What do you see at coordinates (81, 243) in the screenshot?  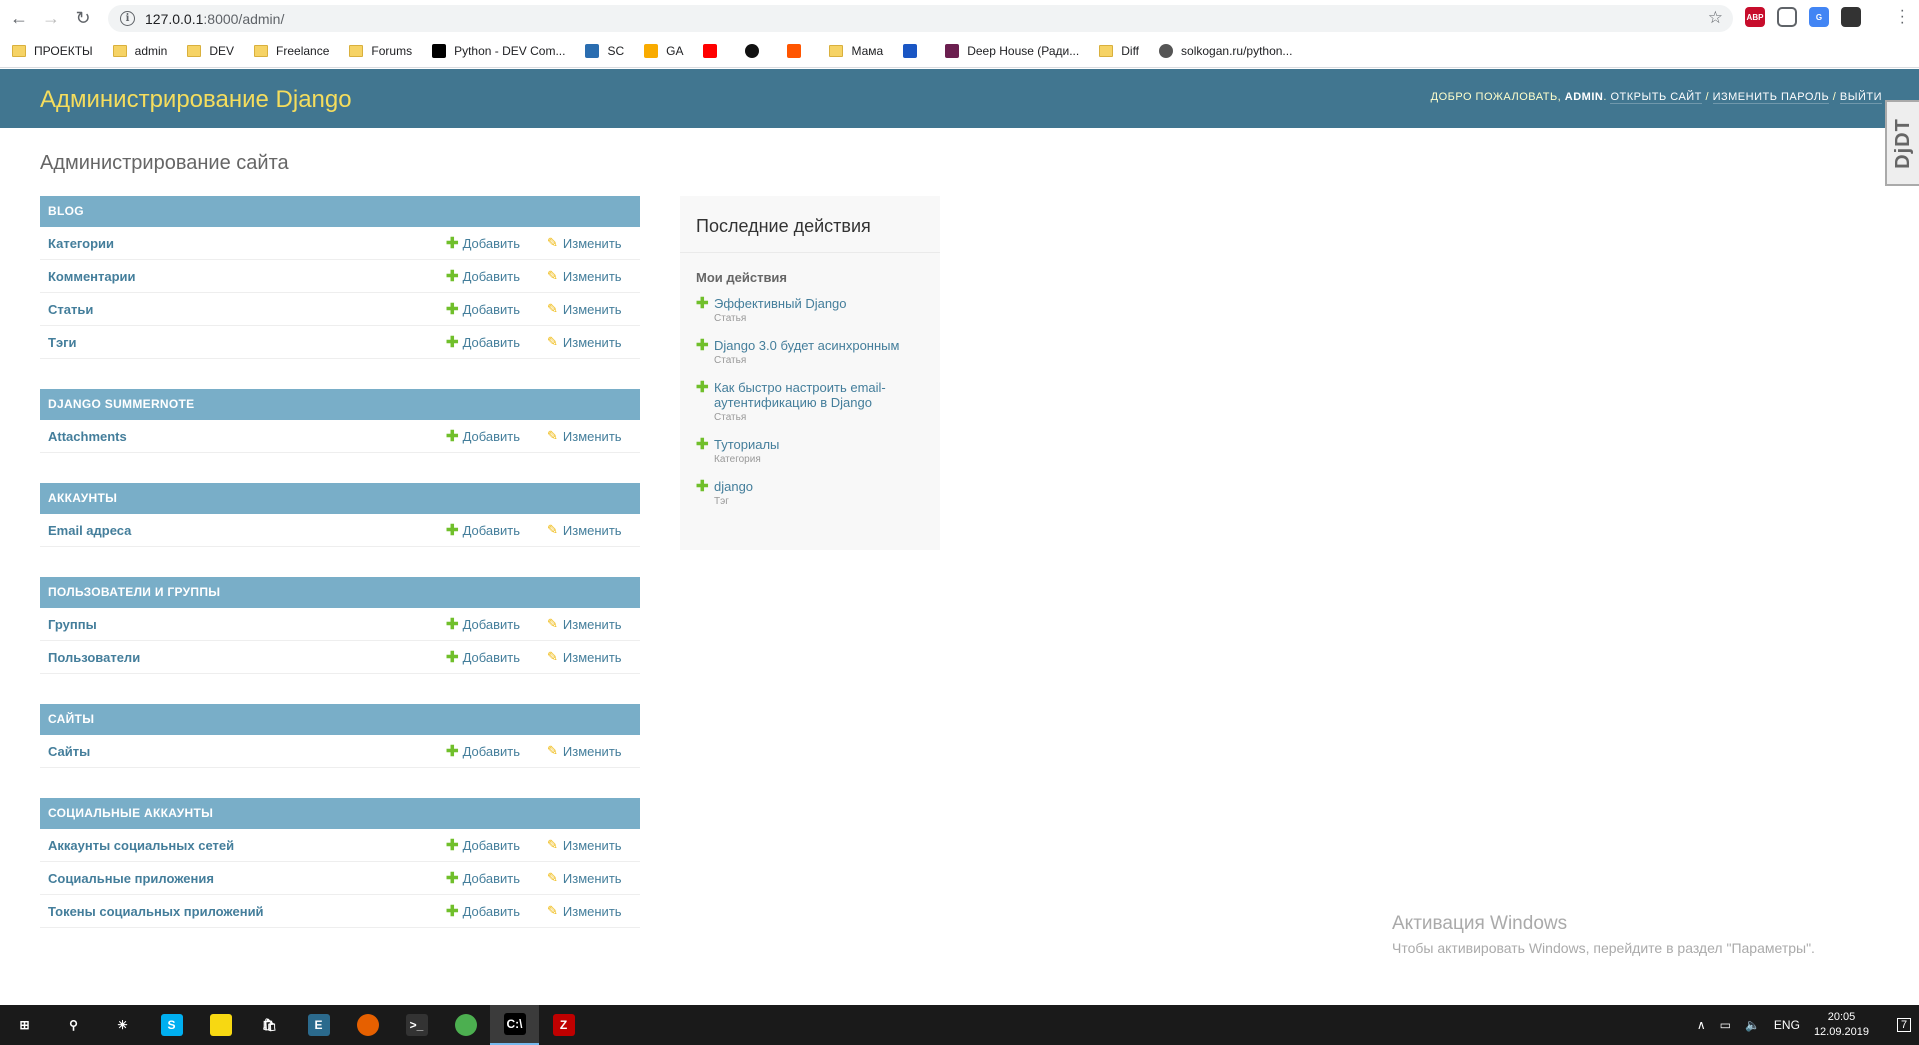 I see `model-link: Категории` at bounding box center [81, 243].